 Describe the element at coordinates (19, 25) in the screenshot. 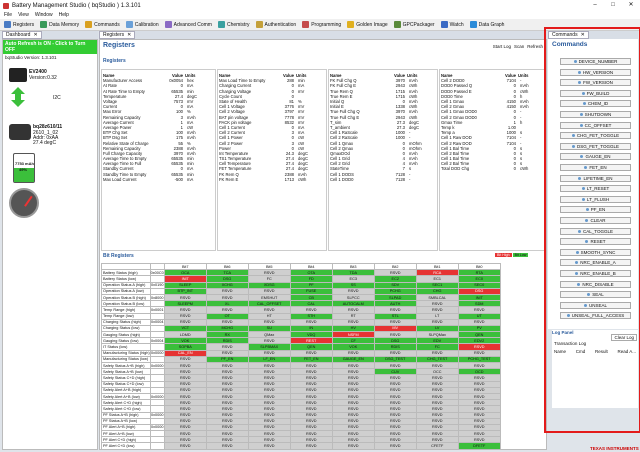

I see `toolbar-registers-button: Registers` at that location.